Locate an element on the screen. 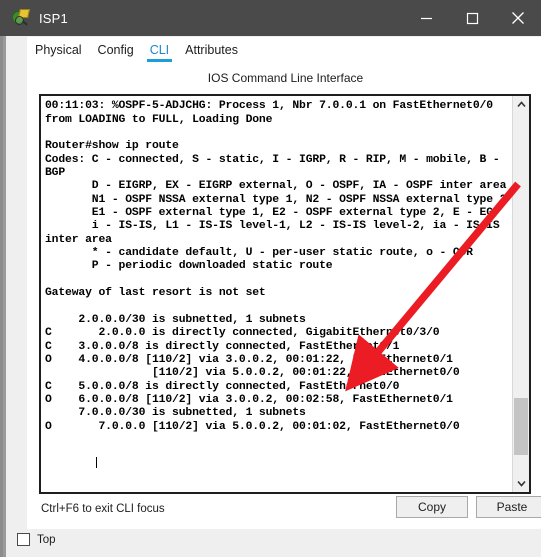 The width and height of the screenshot is (541, 557). maximize-icon is located at coordinates (472, 18).